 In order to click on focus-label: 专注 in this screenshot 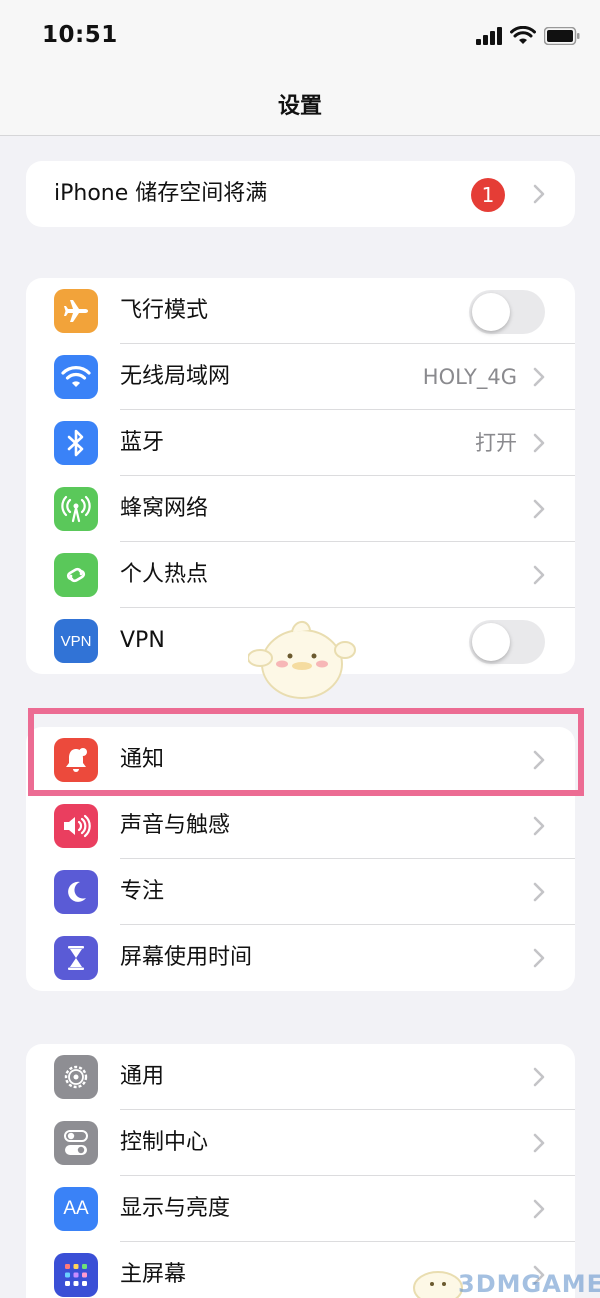, I will do `click(142, 891)`.